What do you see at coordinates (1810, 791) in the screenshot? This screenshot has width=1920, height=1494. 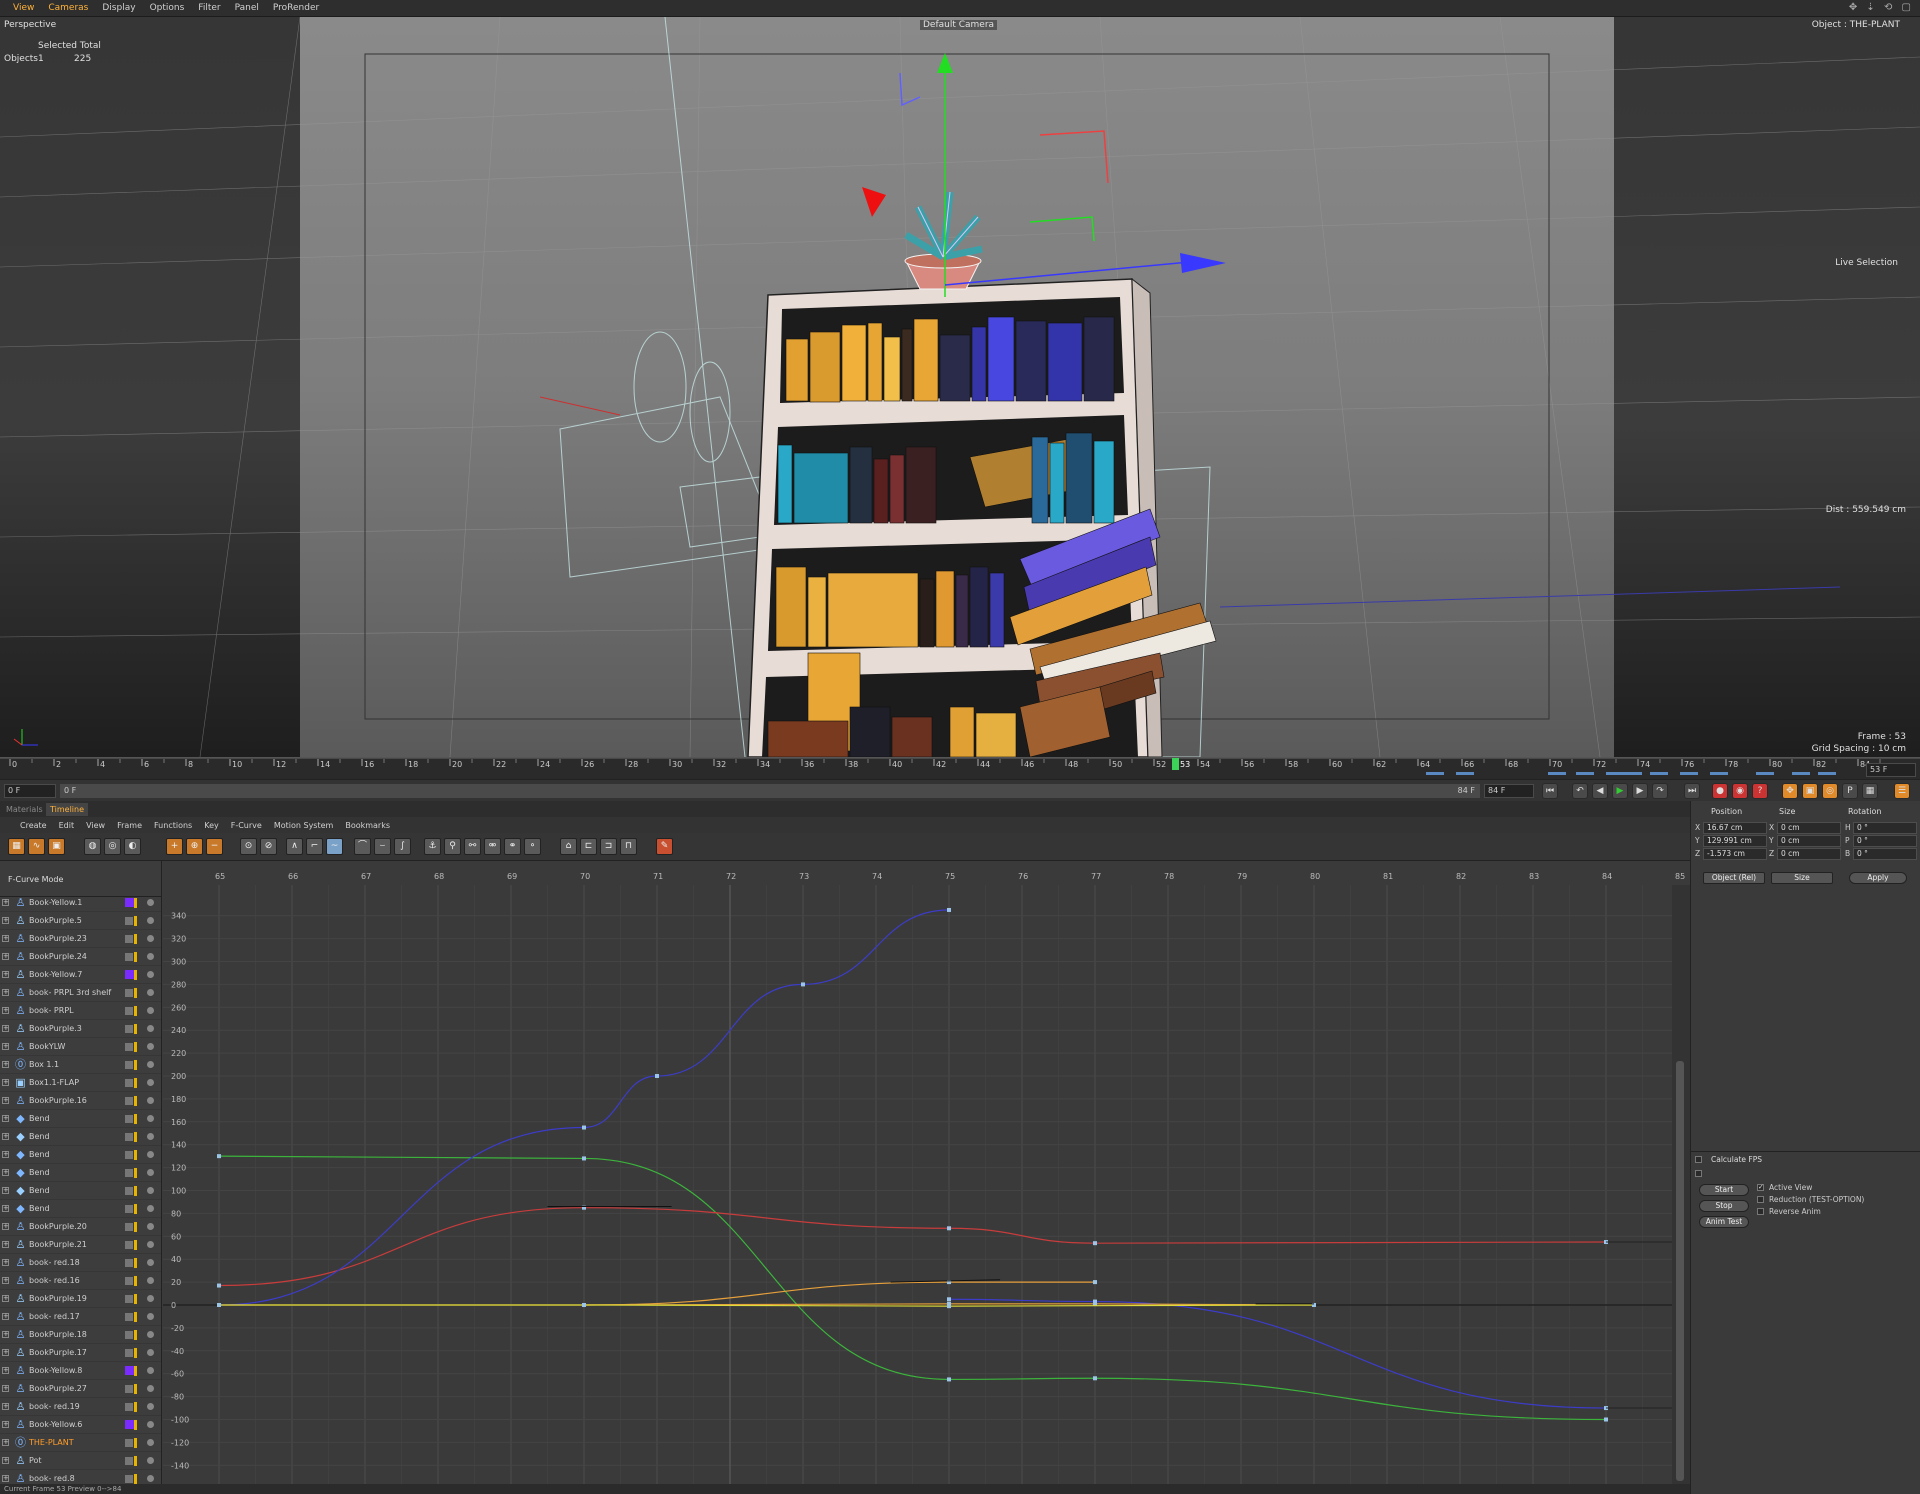 I see `key-scale-button: ▣` at bounding box center [1810, 791].